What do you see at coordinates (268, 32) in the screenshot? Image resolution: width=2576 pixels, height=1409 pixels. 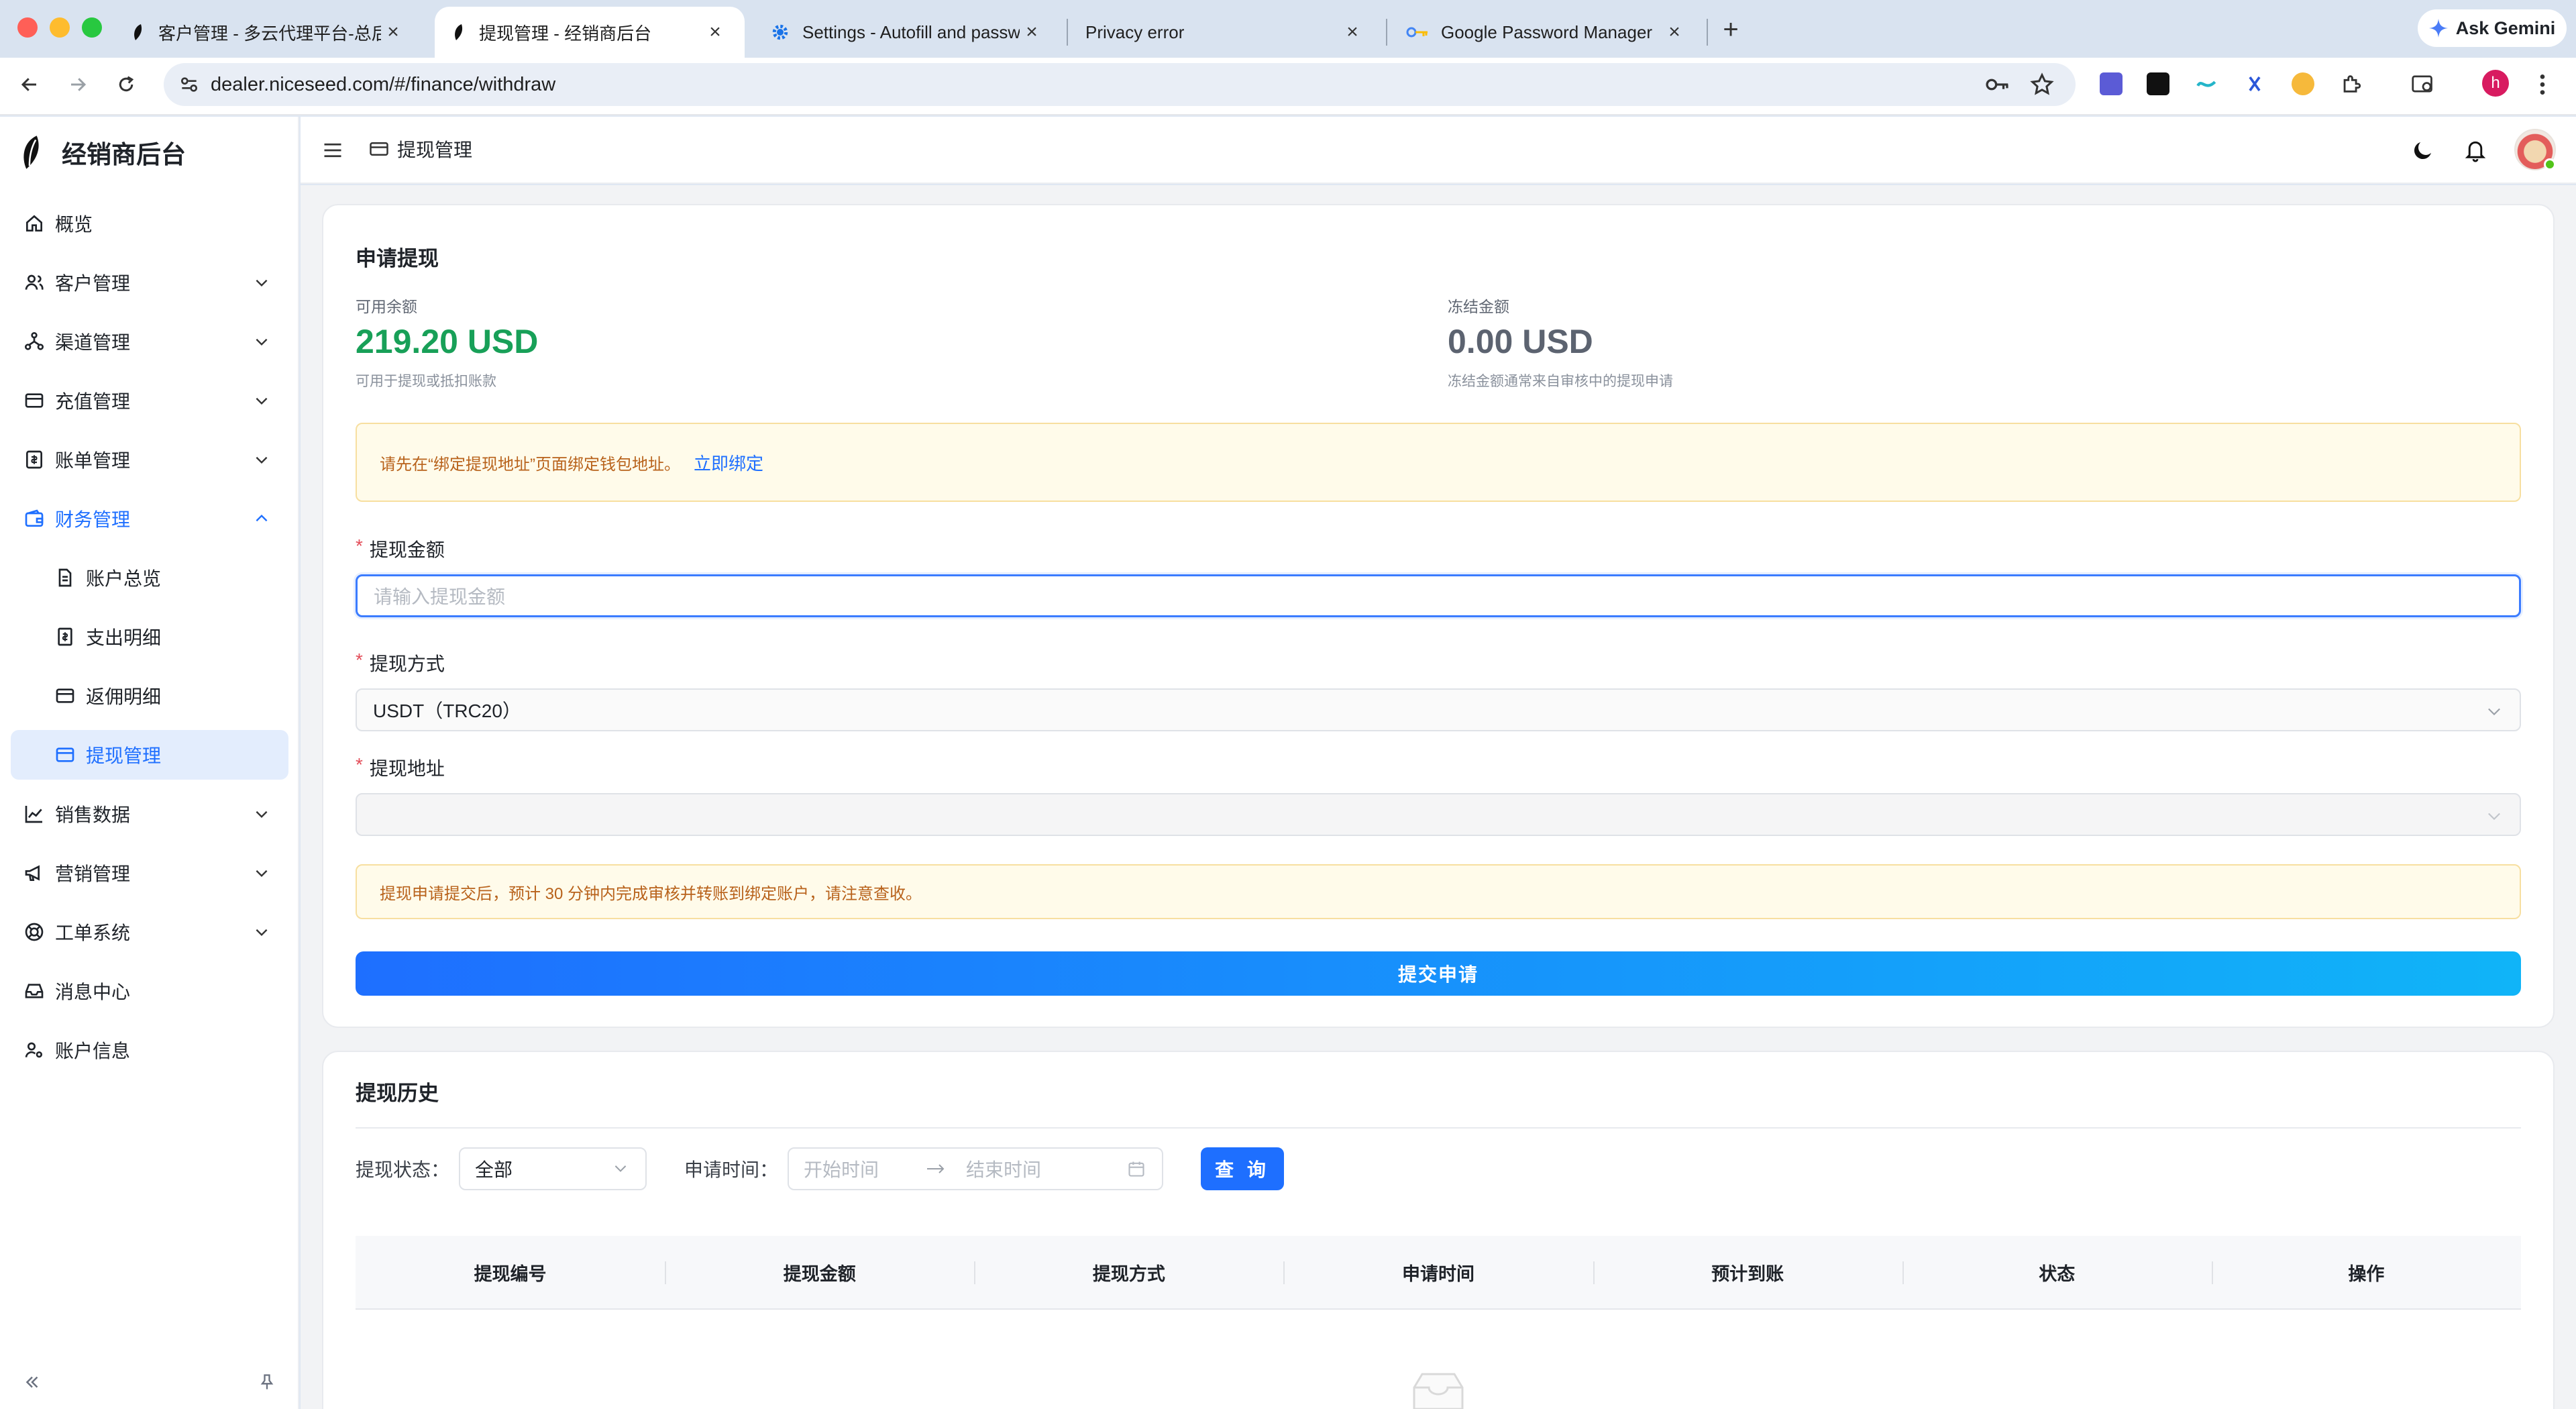 I see `tab-customer-management: 客户管理 - 多云代理平台-总后台 ×` at bounding box center [268, 32].